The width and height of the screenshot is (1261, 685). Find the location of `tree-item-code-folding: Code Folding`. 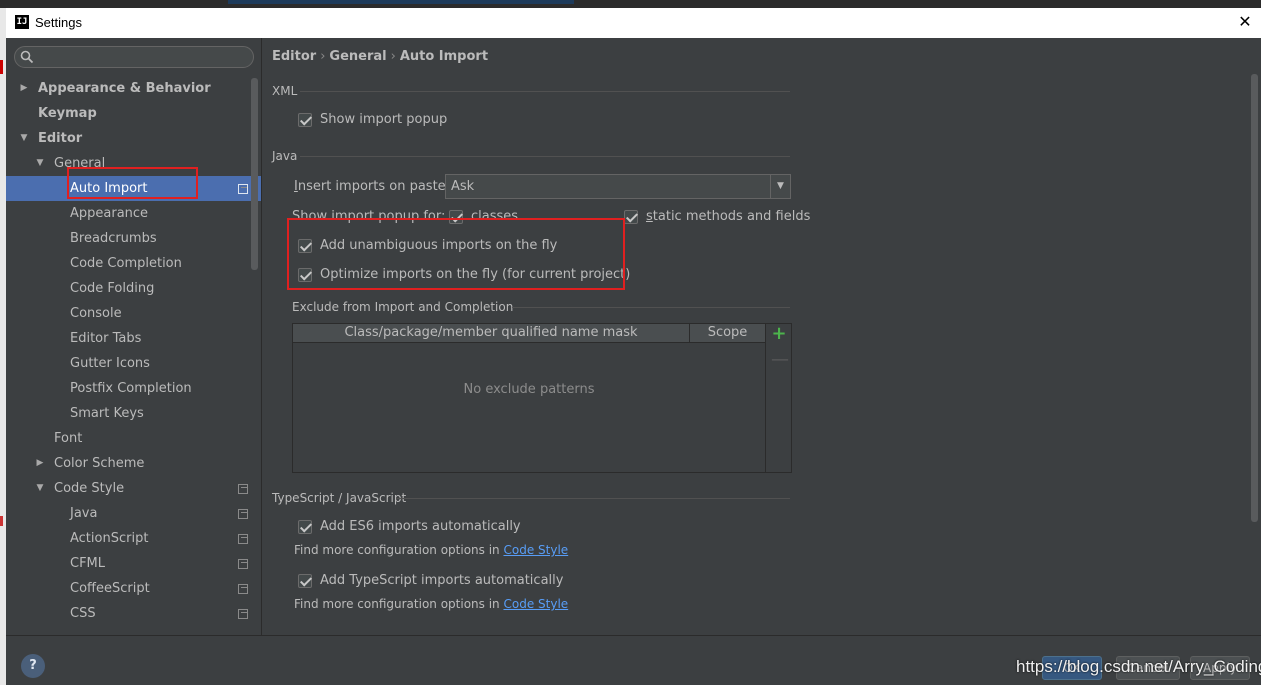

tree-item-code-folding: Code Folding is located at coordinates (133, 288).